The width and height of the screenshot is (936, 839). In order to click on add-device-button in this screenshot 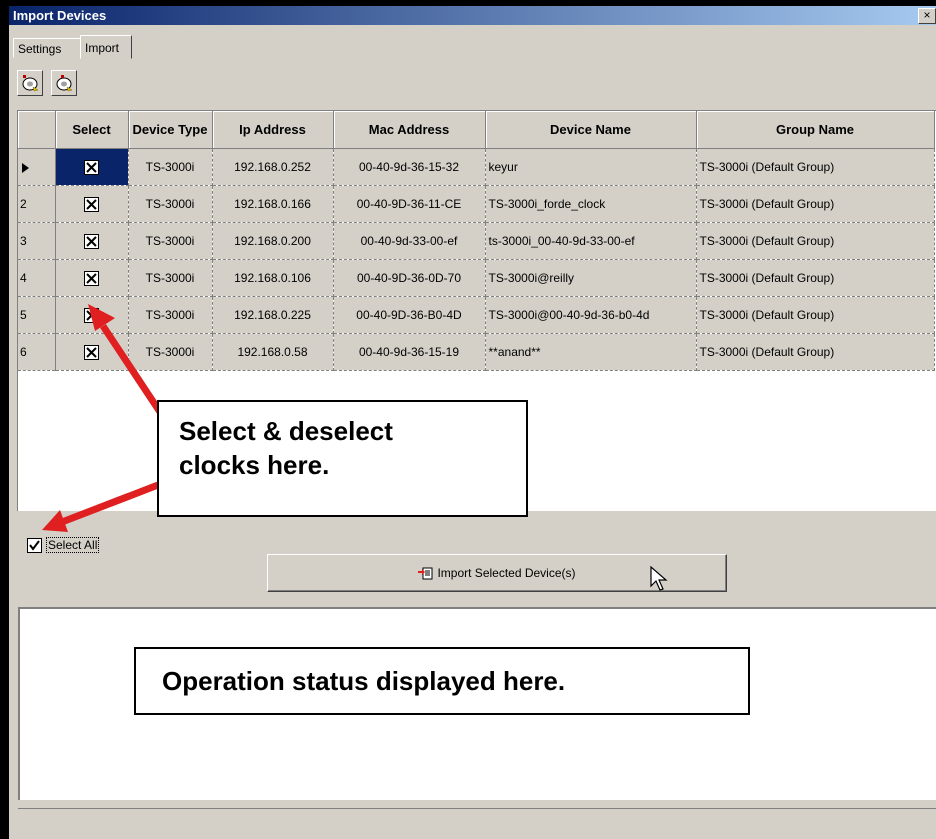, I will do `click(30, 83)`.